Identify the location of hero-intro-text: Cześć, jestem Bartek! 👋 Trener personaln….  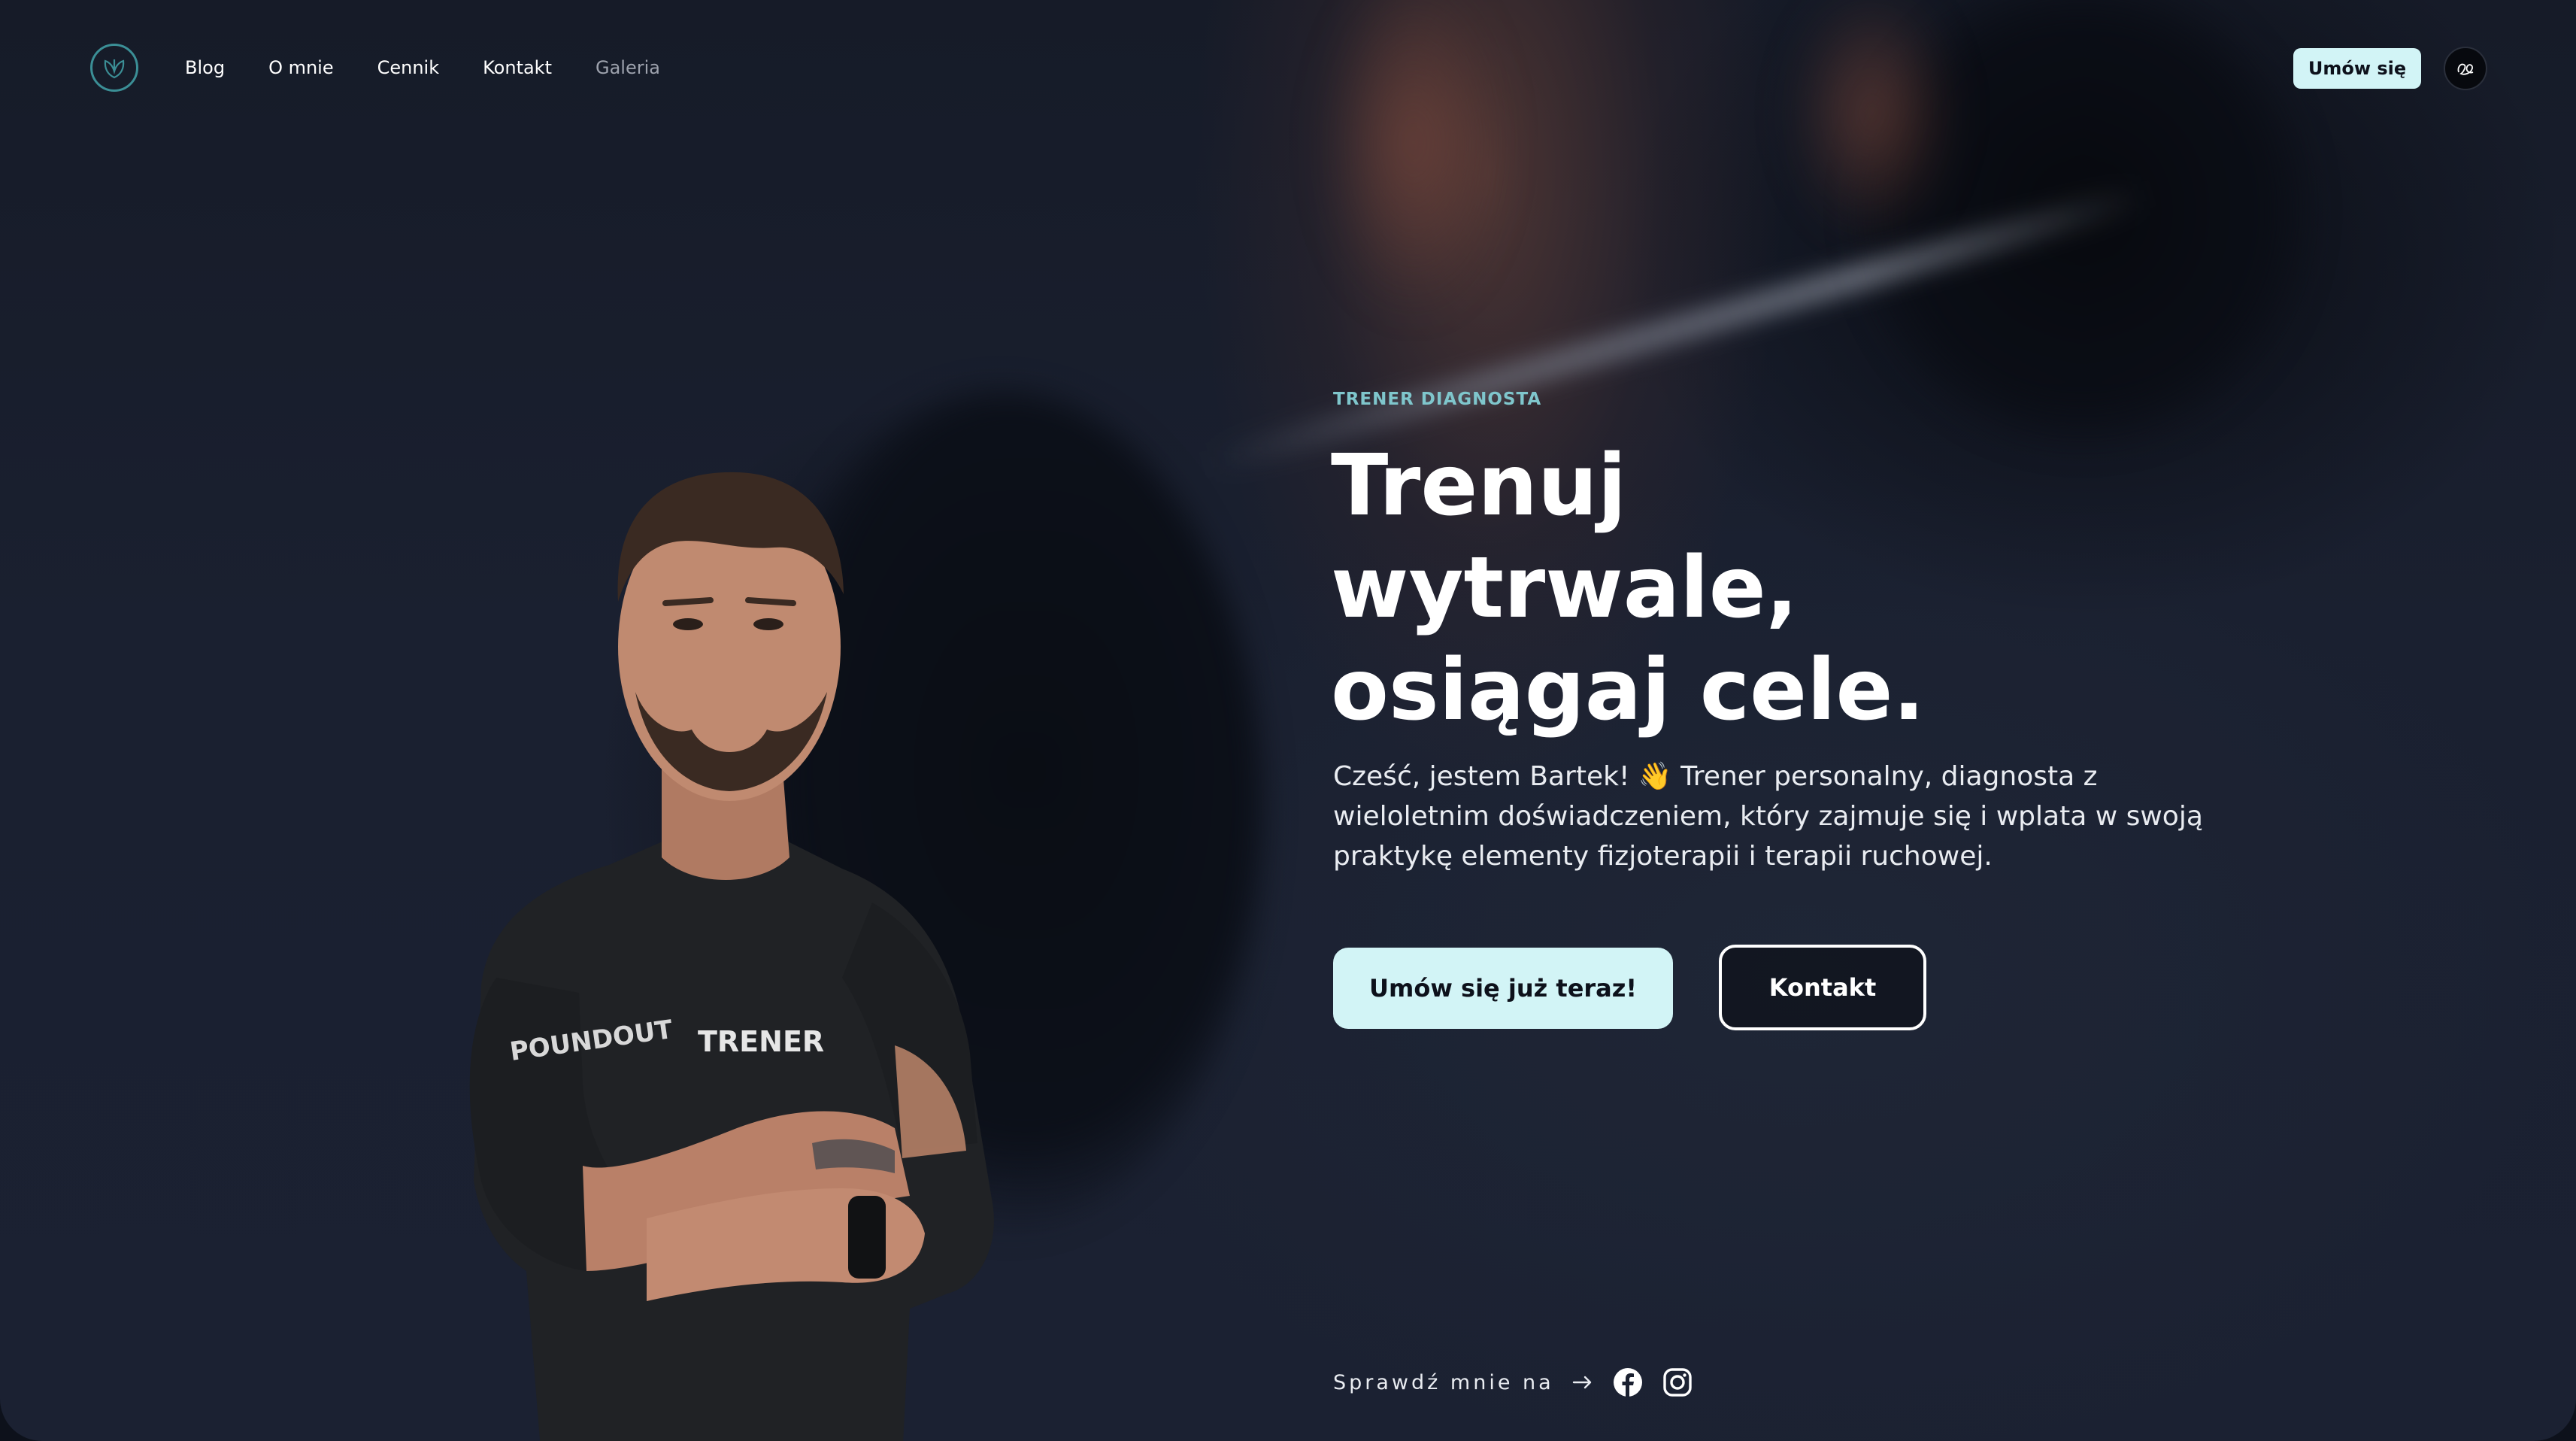
(1768, 817).